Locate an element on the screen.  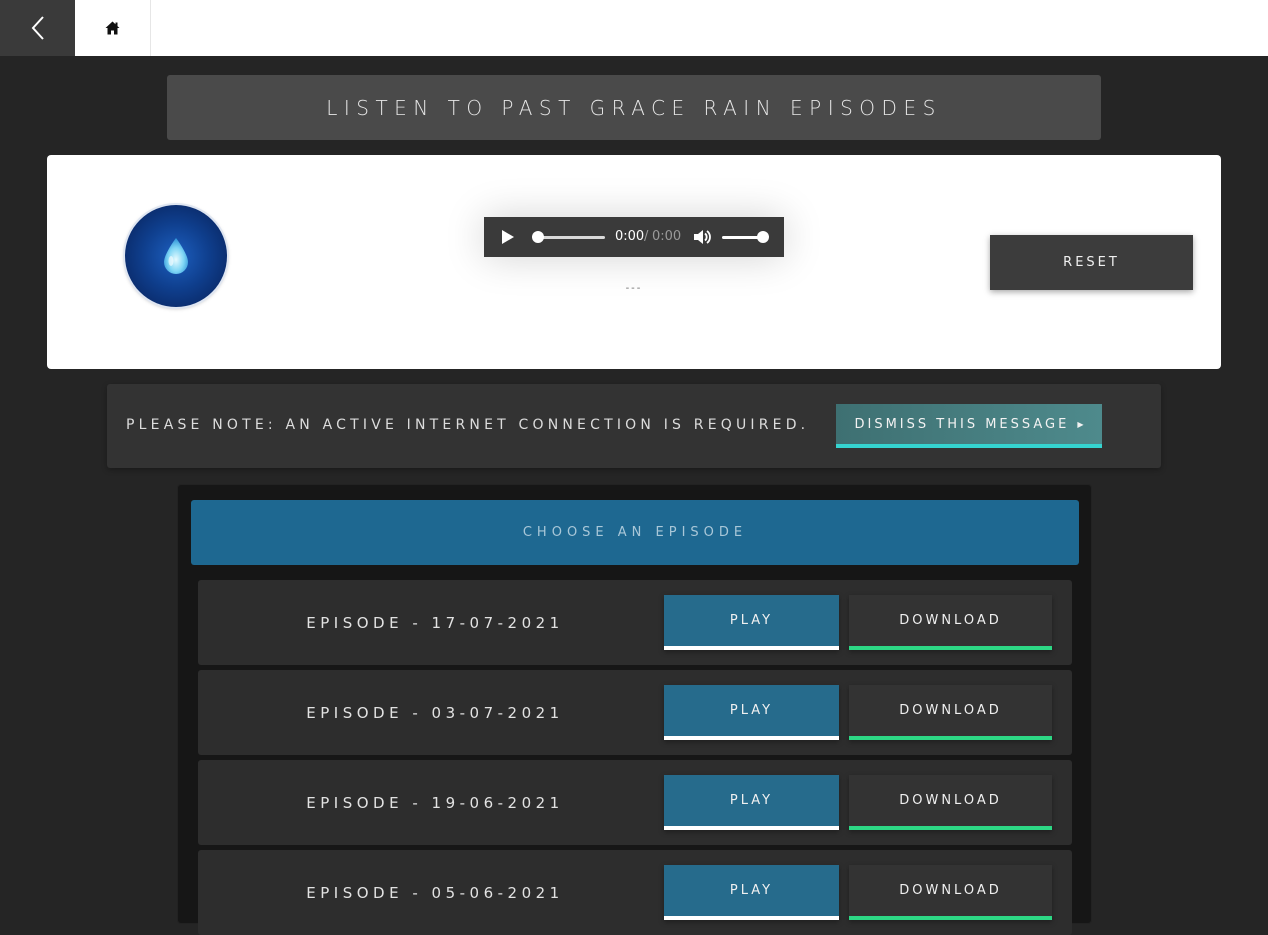
volume-handle is located at coordinates (763, 237).